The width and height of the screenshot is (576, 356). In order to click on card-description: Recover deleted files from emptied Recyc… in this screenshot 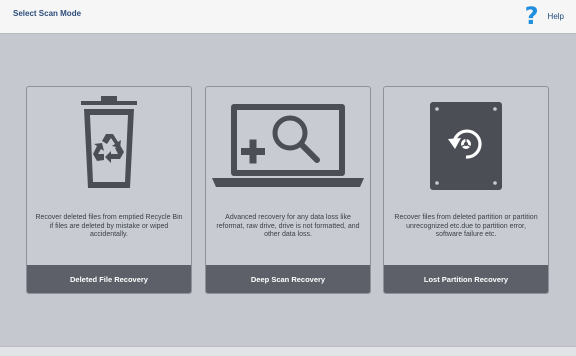, I will do `click(109, 226)`.